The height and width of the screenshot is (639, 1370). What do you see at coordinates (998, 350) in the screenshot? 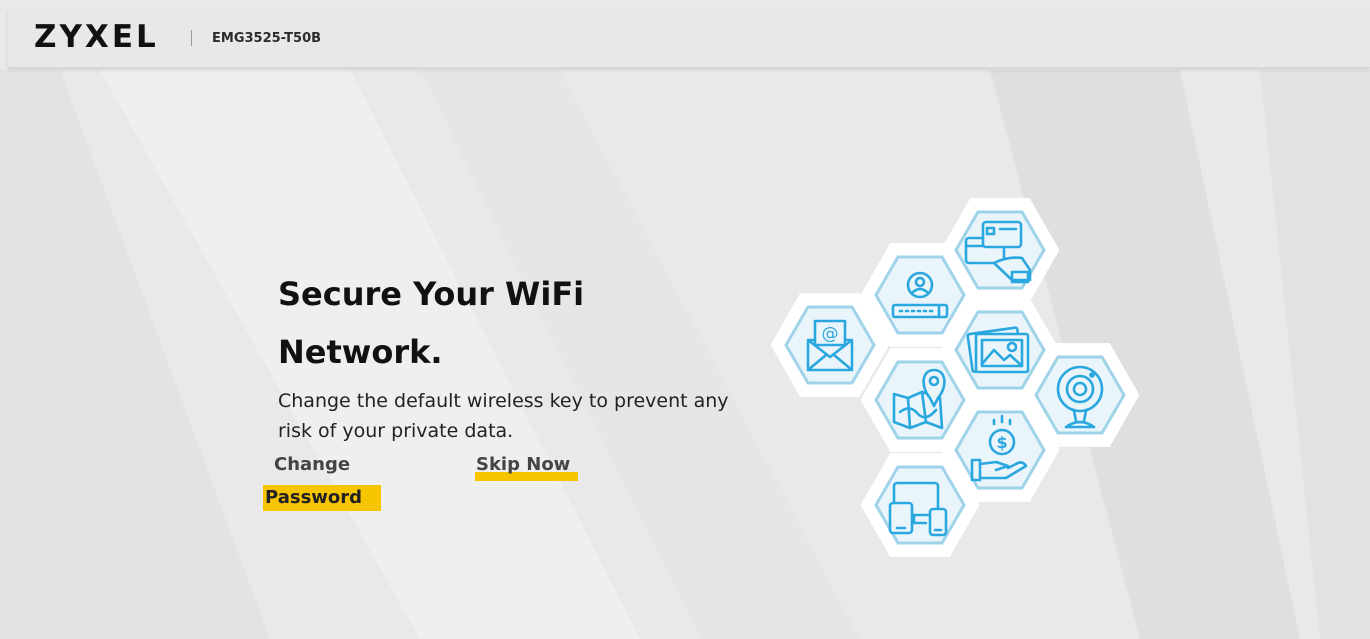
I see `photo-gallery-icon` at bounding box center [998, 350].